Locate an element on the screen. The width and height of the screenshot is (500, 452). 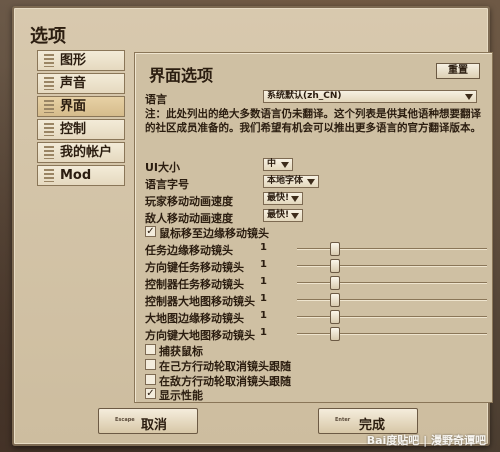
ui-size-label: UI大小 is located at coordinates (163, 167).